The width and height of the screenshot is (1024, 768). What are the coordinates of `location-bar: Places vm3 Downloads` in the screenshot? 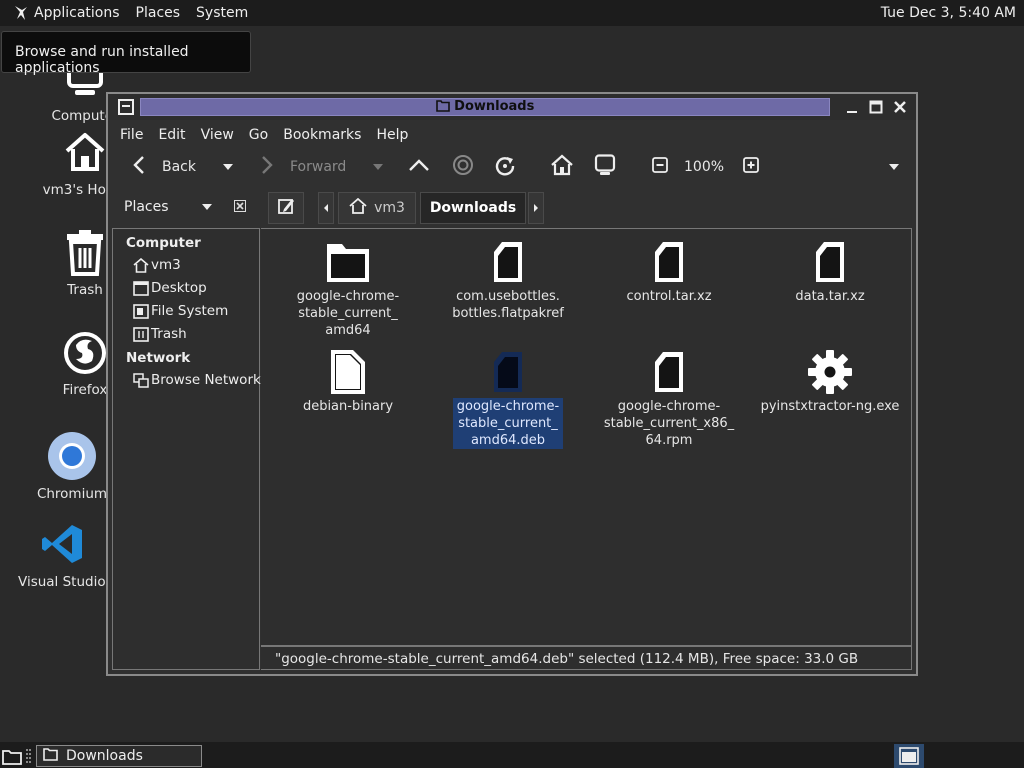 It's located at (512, 207).